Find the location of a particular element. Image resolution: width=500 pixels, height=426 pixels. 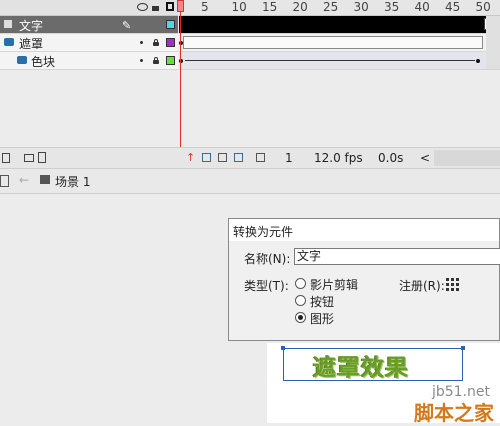

keyframe-dot is located at coordinates (478, 61).